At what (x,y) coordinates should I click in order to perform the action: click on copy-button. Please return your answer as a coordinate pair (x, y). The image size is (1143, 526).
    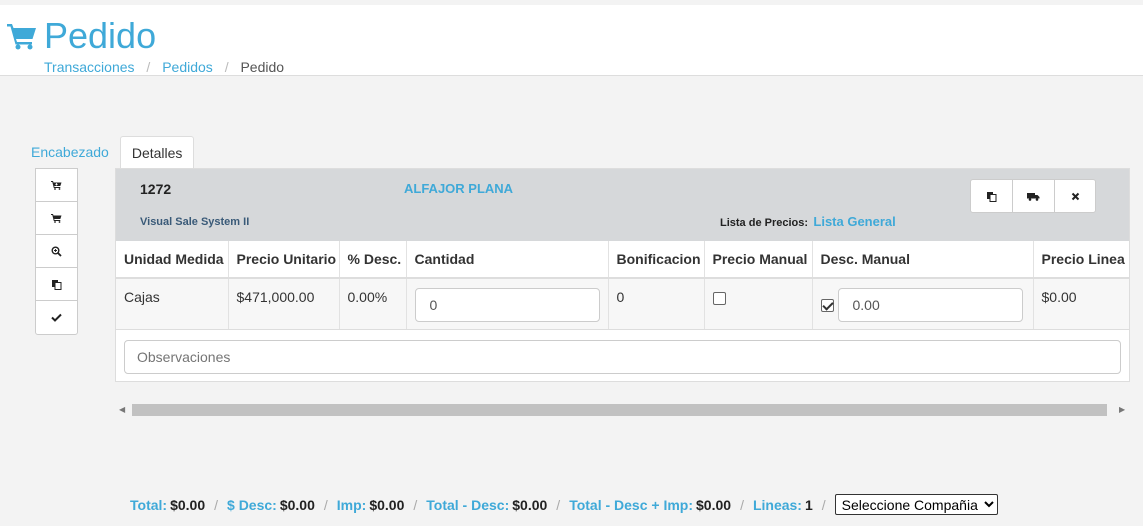
    Looking at the image, I should click on (56, 284).